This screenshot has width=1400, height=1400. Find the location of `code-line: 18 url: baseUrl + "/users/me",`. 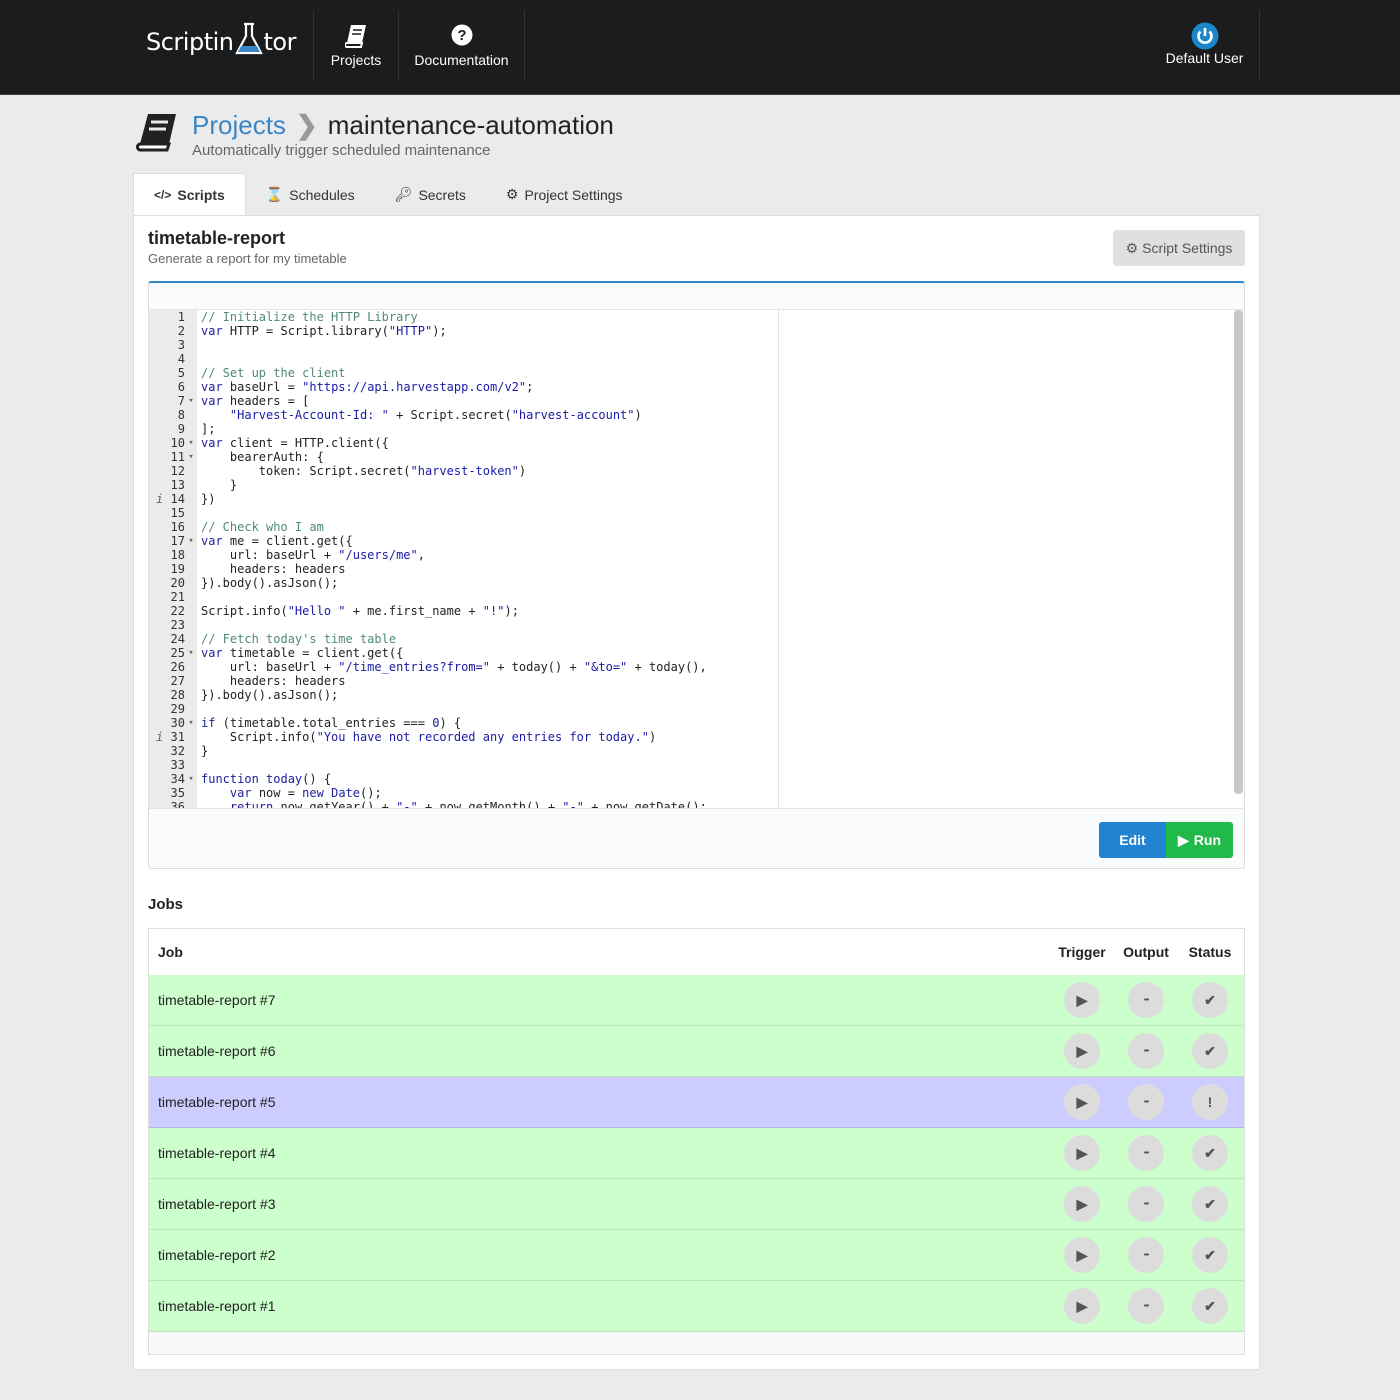

code-line: 18 url: baseUrl + "/users/me", is located at coordinates (428, 555).